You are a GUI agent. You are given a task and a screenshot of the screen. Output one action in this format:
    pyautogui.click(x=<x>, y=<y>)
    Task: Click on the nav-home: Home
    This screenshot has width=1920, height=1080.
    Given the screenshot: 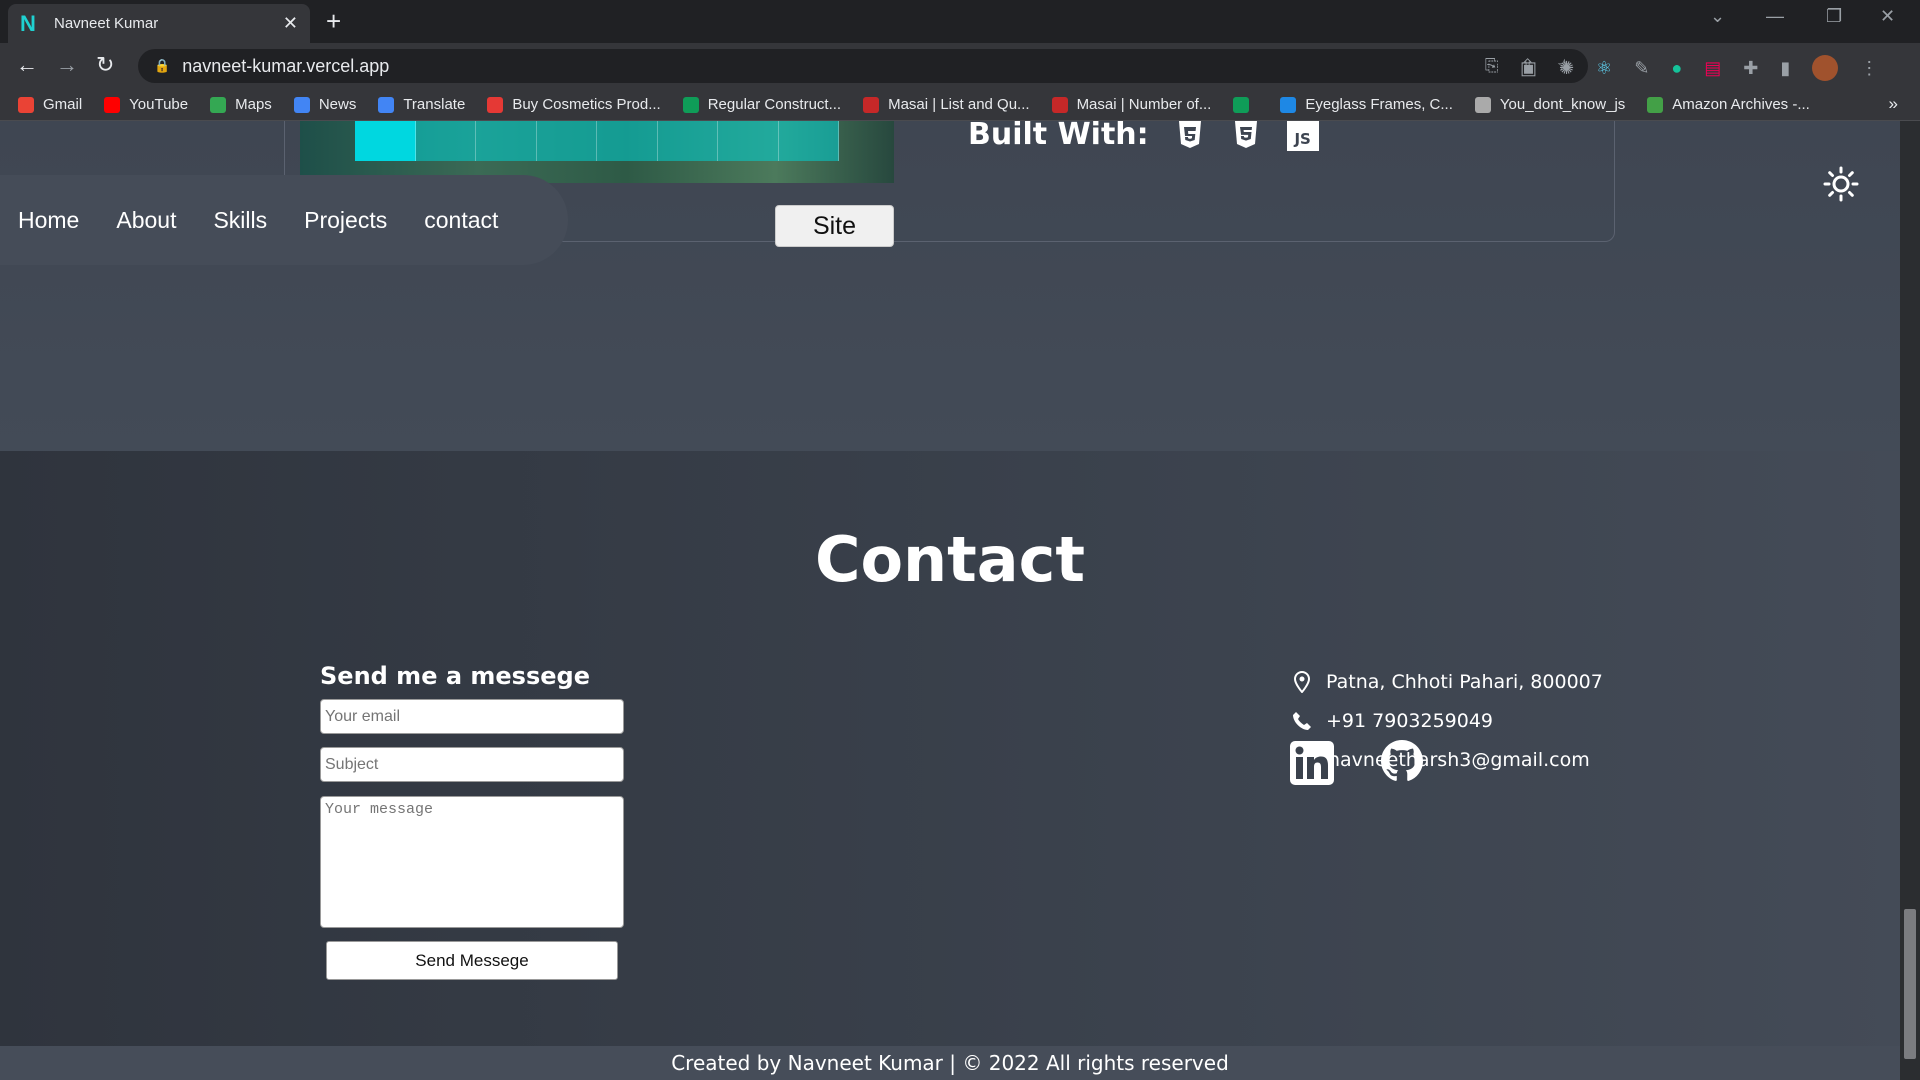 What is the action you would take?
    pyautogui.click(x=48, y=220)
    